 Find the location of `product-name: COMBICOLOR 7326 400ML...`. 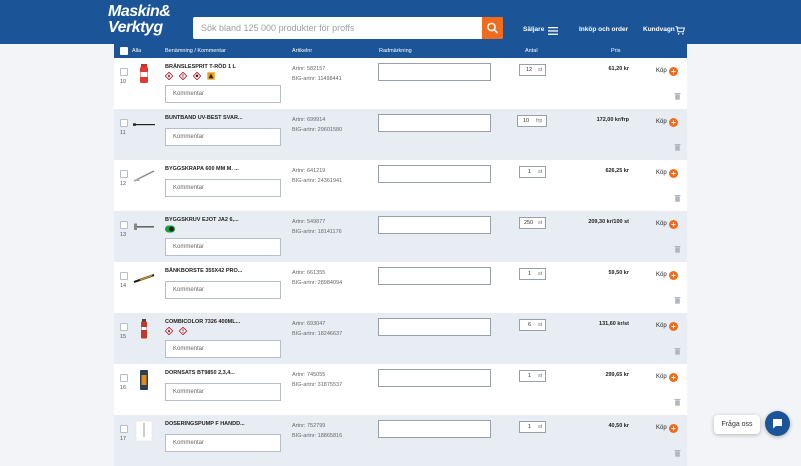

product-name: COMBICOLOR 7326 400ML... is located at coordinates (202, 322).